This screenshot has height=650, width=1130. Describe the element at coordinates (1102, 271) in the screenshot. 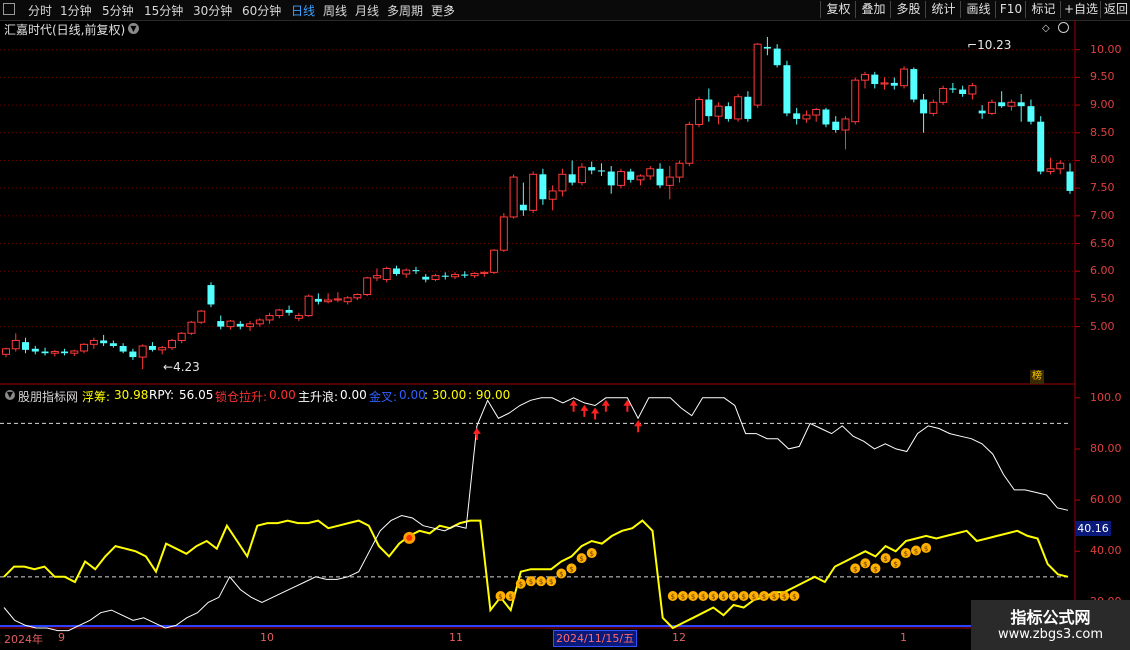

I see `y-tick-label: 6.00` at that location.